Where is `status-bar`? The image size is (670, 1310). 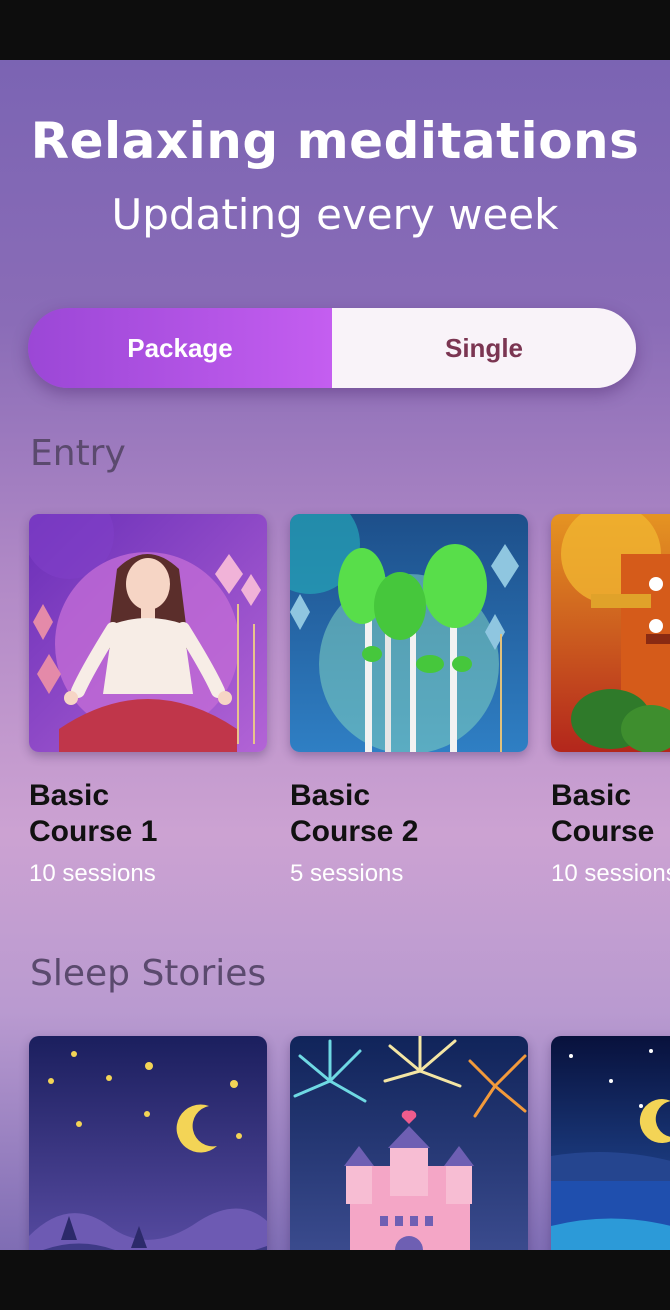
status-bar is located at coordinates (335, 30).